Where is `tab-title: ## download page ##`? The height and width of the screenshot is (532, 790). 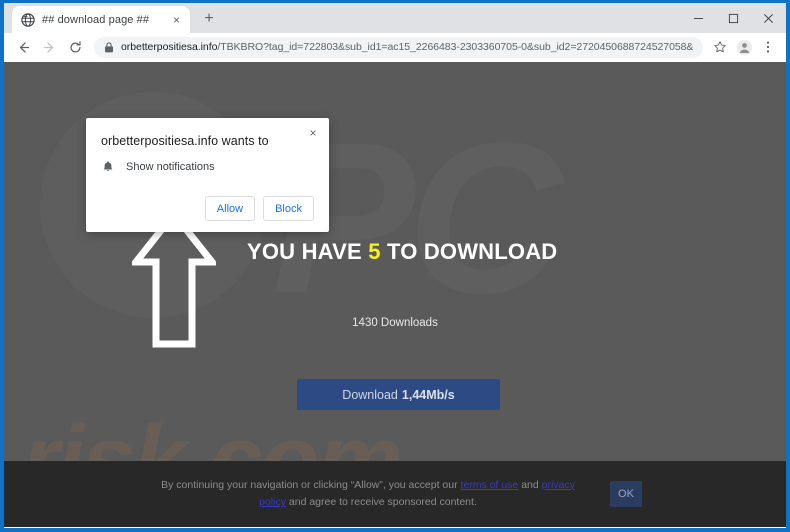
tab-title: ## download page ## is located at coordinates (96, 19).